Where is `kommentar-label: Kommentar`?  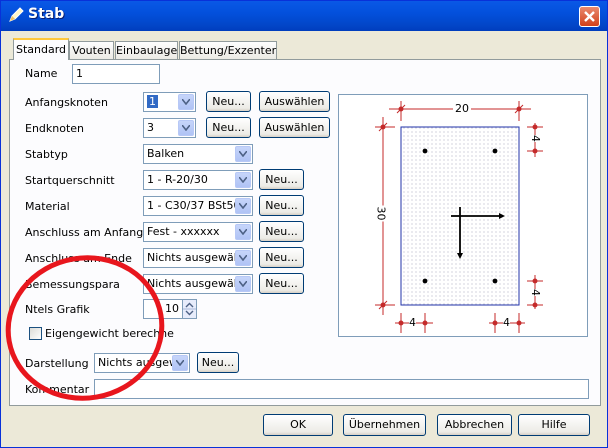
kommentar-label: Kommentar is located at coordinates (57, 389).